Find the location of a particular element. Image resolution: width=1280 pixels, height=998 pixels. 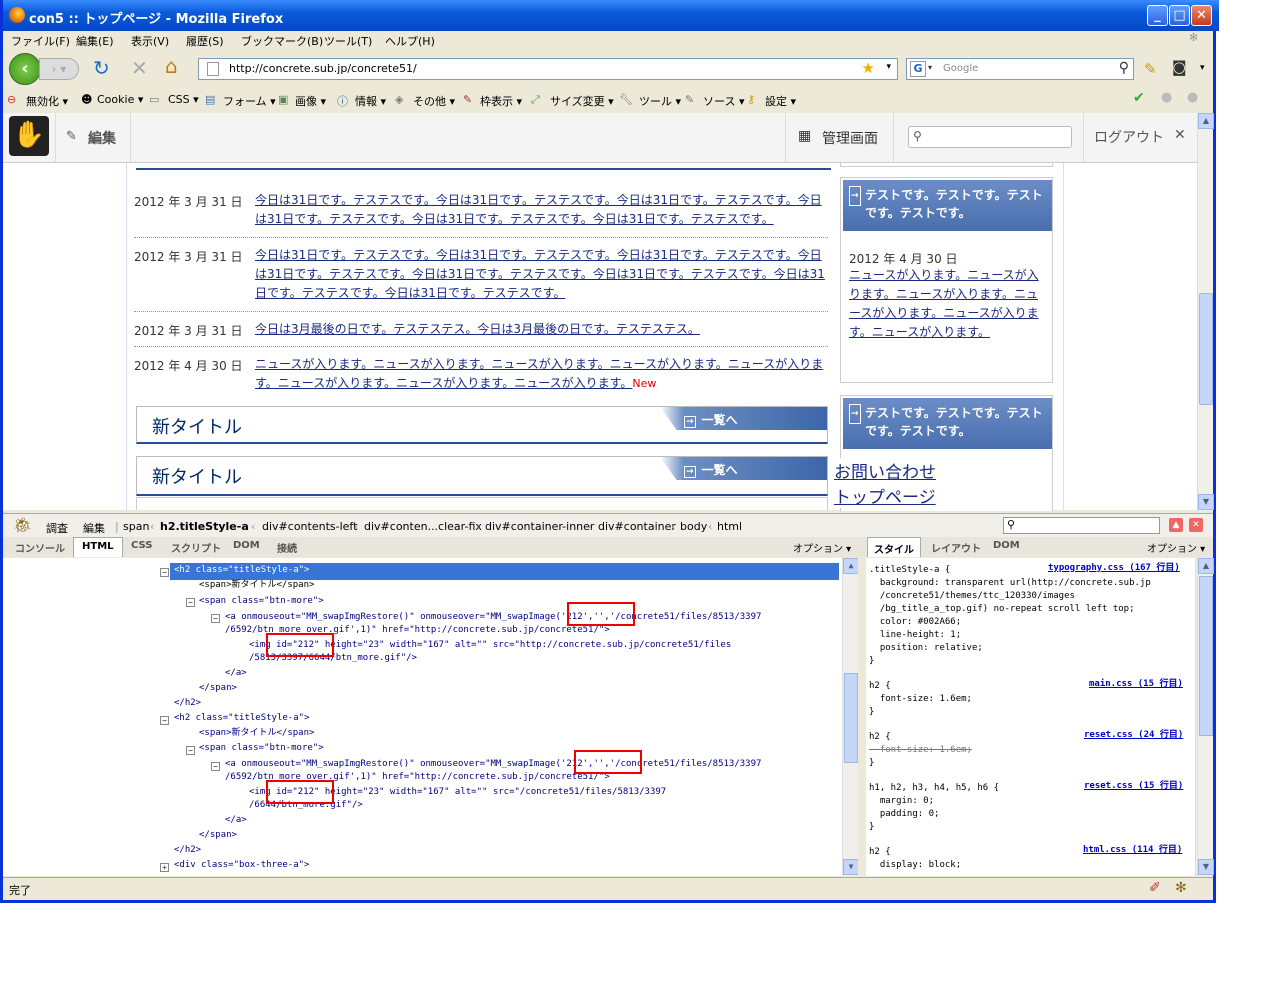

site-search-input: ⚲ is located at coordinates (990, 137).